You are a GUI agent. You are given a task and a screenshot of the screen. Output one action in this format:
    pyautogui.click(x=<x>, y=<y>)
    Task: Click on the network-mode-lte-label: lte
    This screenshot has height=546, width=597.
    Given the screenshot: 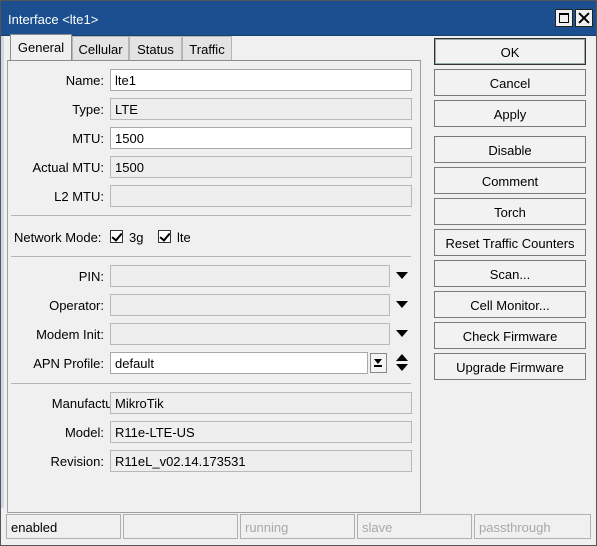 What is the action you would take?
    pyautogui.click(x=184, y=237)
    